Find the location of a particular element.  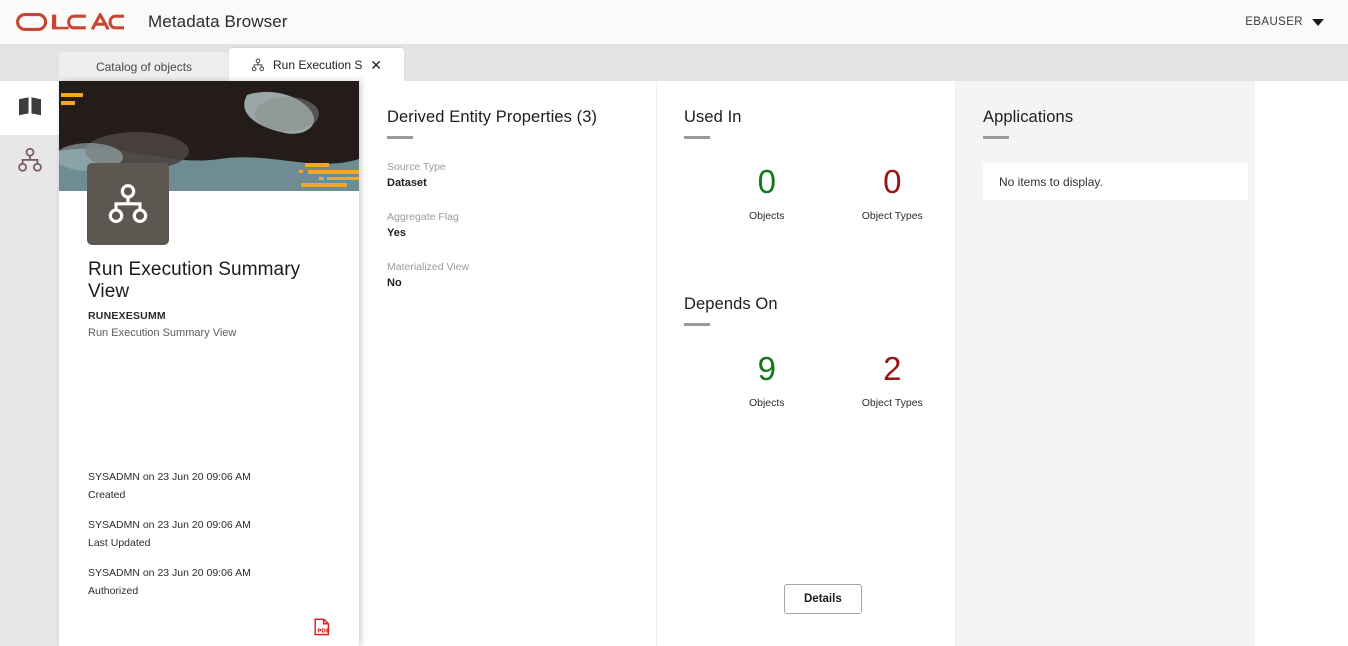

audit-entry: SYSADMN on 23 Jun 20 09:06 AM Created is located at coordinates (215, 486).